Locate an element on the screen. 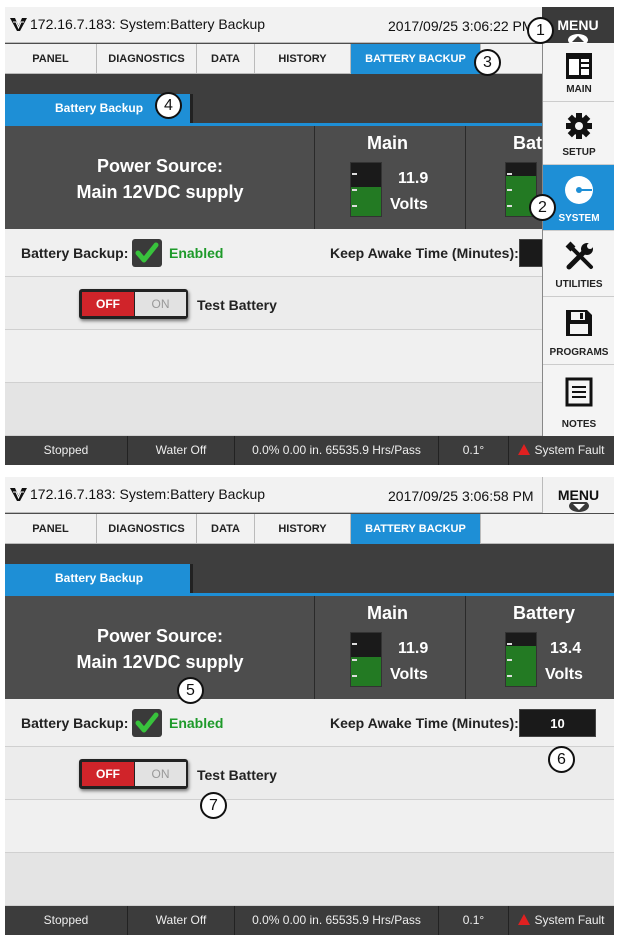 Image resolution: width=619 pixels, height=935 pixels. side-menu-main: MAIN is located at coordinates (578, 72).